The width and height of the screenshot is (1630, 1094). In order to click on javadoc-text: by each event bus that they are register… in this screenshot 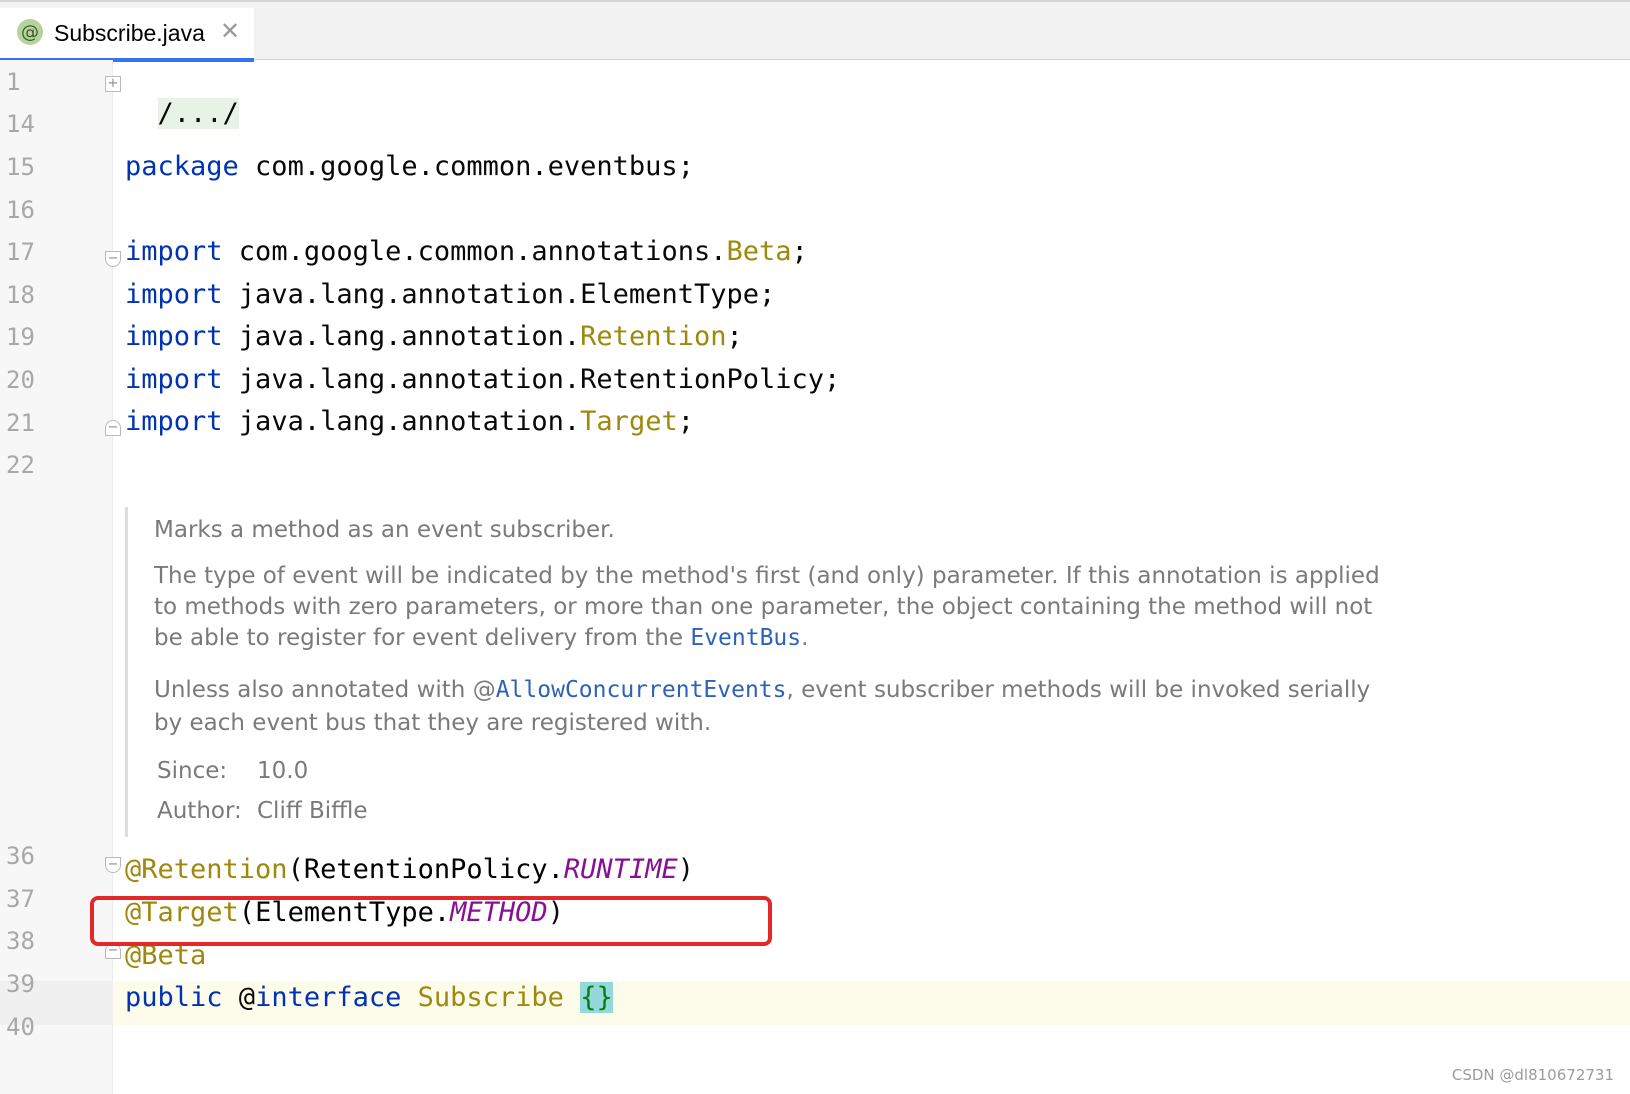, I will do `click(433, 723)`.